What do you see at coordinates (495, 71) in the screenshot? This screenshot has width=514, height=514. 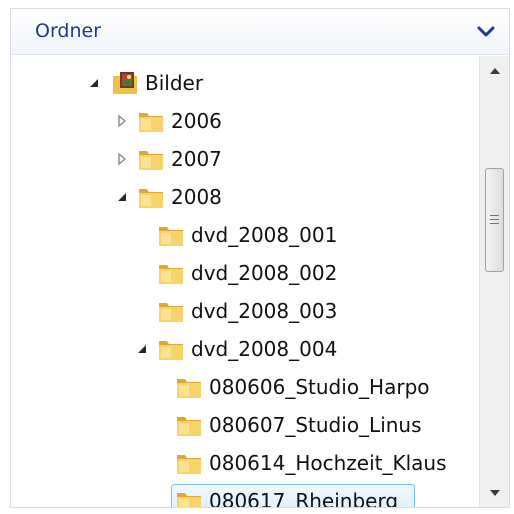 I see `scroll-up-arrow-icon` at bounding box center [495, 71].